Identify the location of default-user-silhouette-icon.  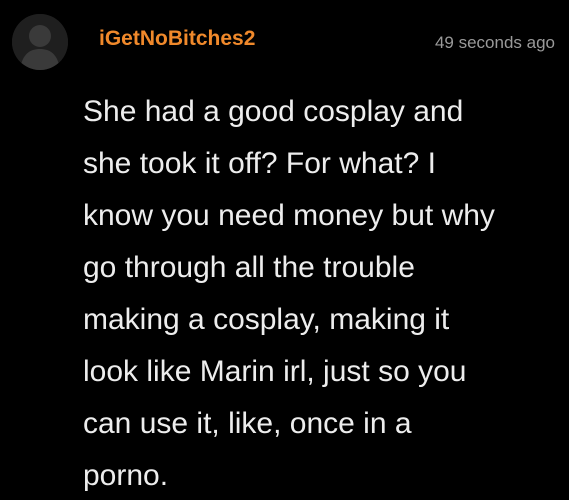
(40, 42).